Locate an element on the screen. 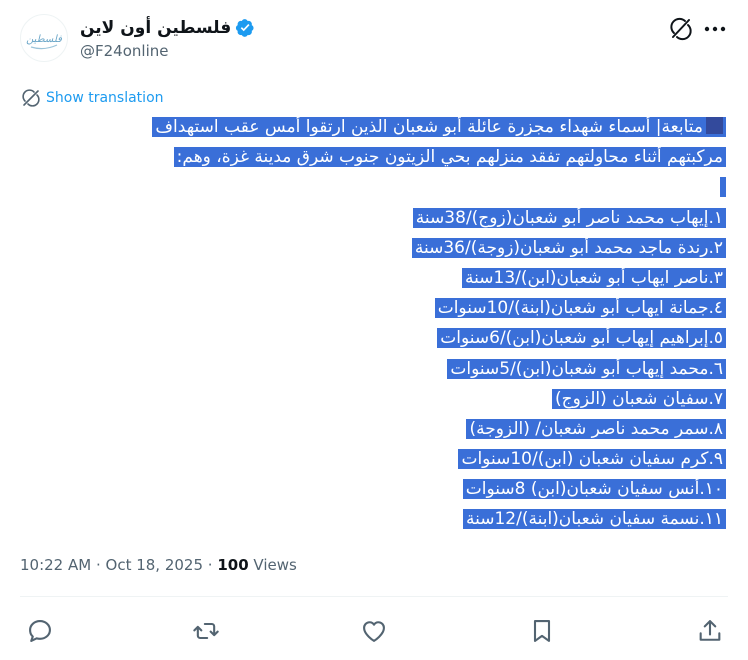  tweet-line-text: ٩.كرم سفيان شعبان (ابن)/10سنوات is located at coordinates (592, 459).